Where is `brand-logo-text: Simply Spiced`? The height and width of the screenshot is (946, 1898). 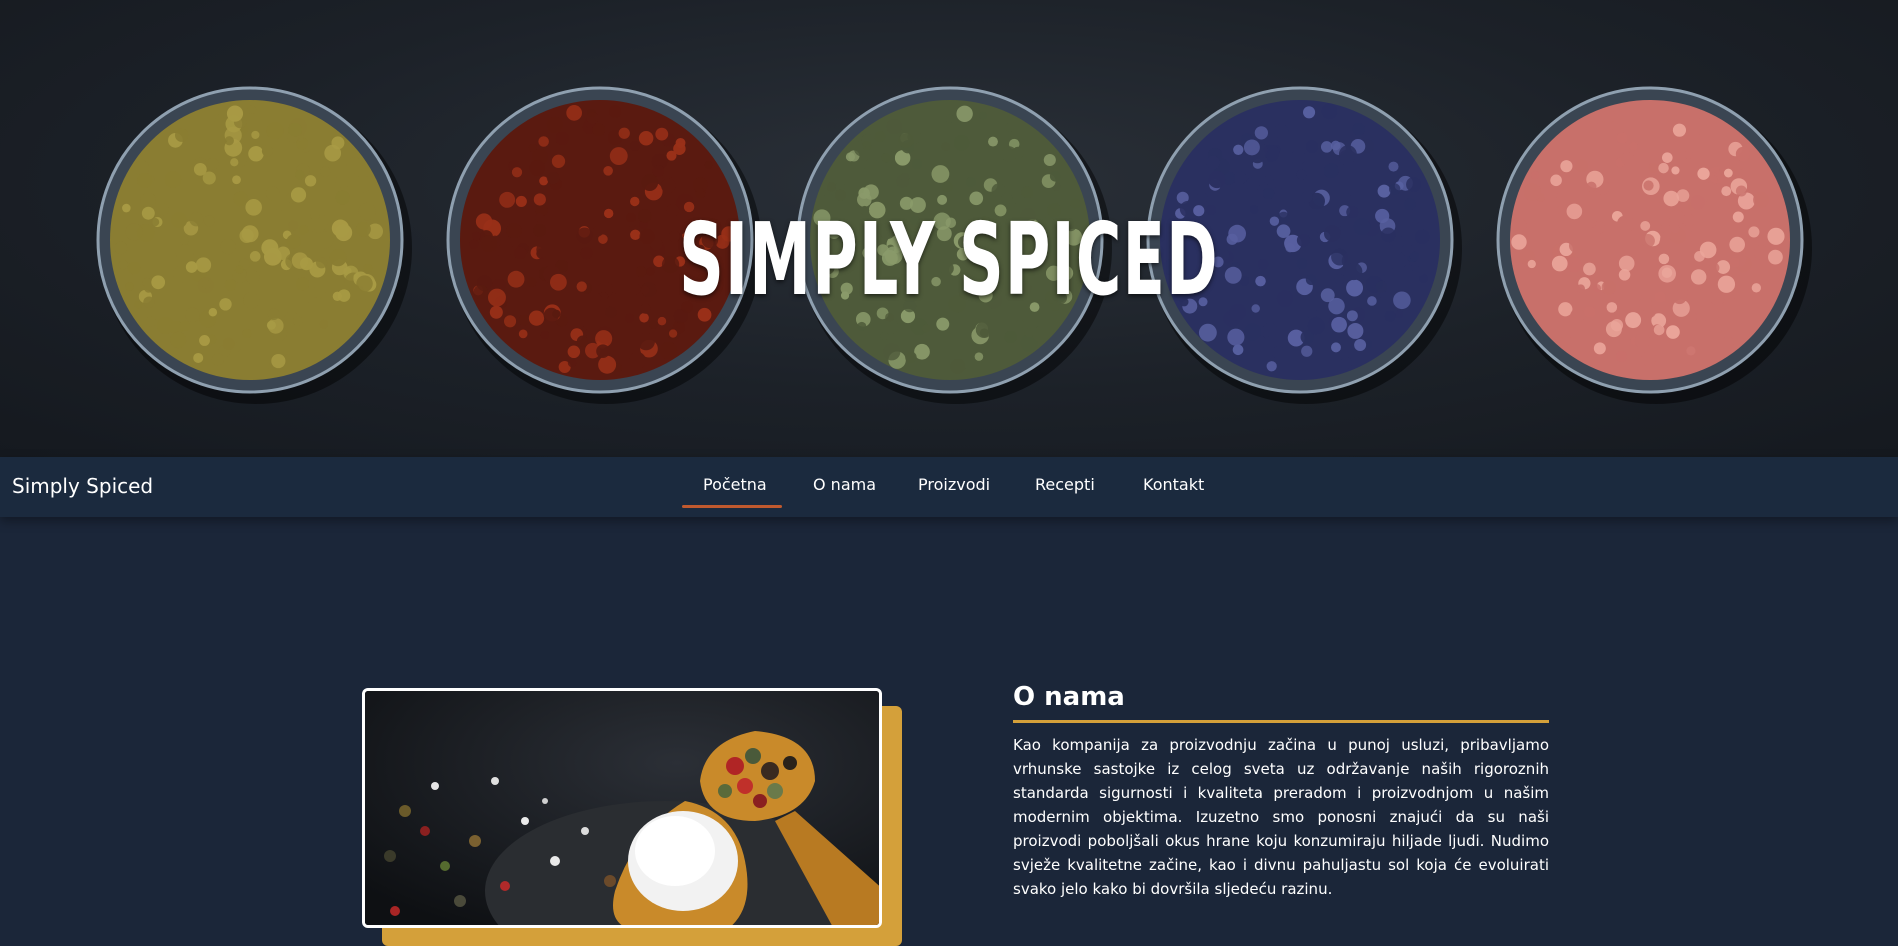 brand-logo-text: Simply Spiced is located at coordinates (82, 486).